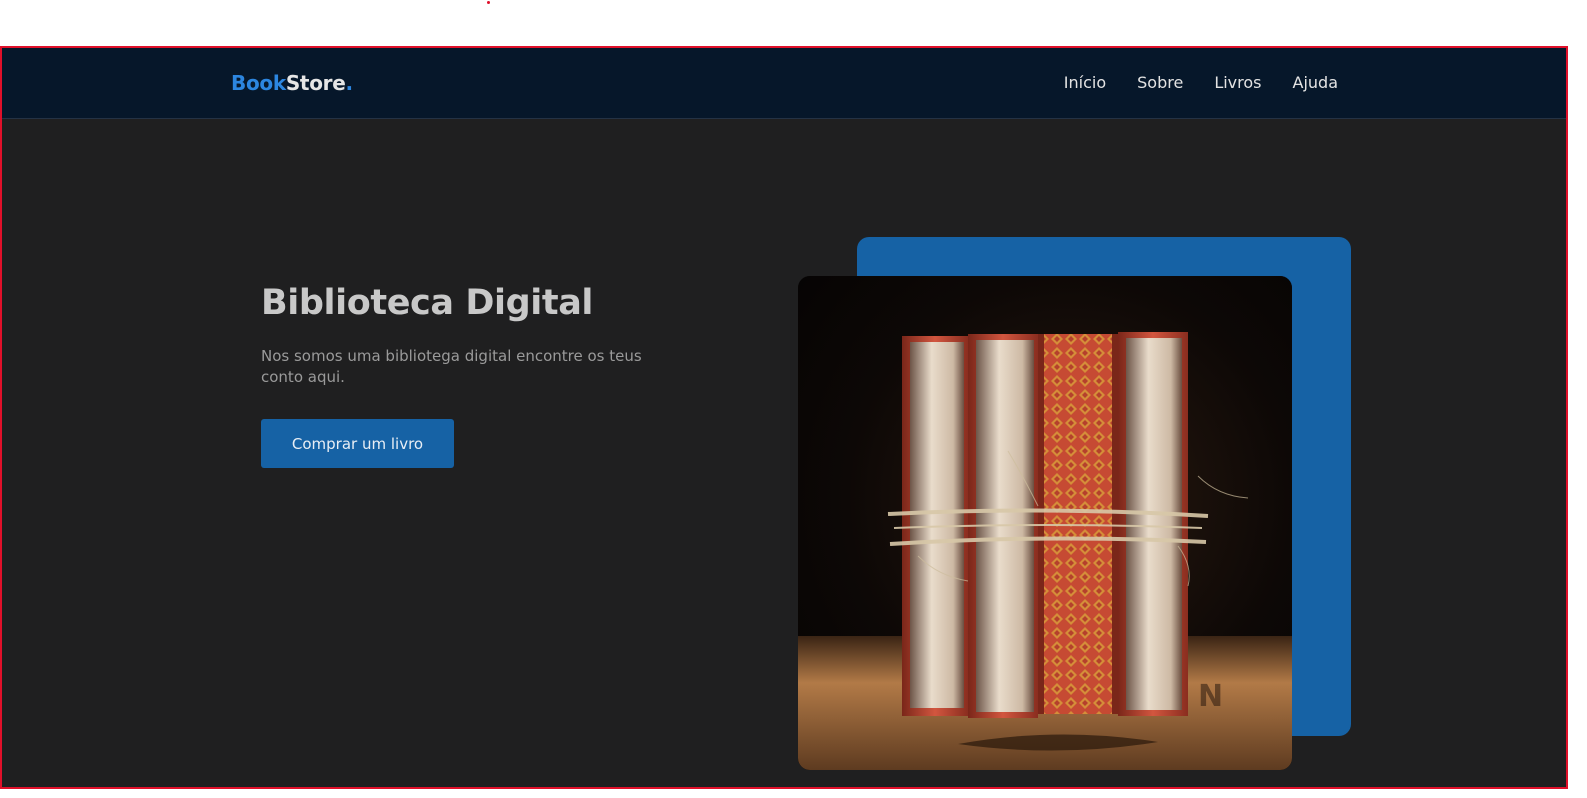 The width and height of the screenshot is (1587, 798). Describe the element at coordinates (784, 83) in the screenshot. I see `navbar: BookStore. Início Sobre Livros Ajuda` at that location.